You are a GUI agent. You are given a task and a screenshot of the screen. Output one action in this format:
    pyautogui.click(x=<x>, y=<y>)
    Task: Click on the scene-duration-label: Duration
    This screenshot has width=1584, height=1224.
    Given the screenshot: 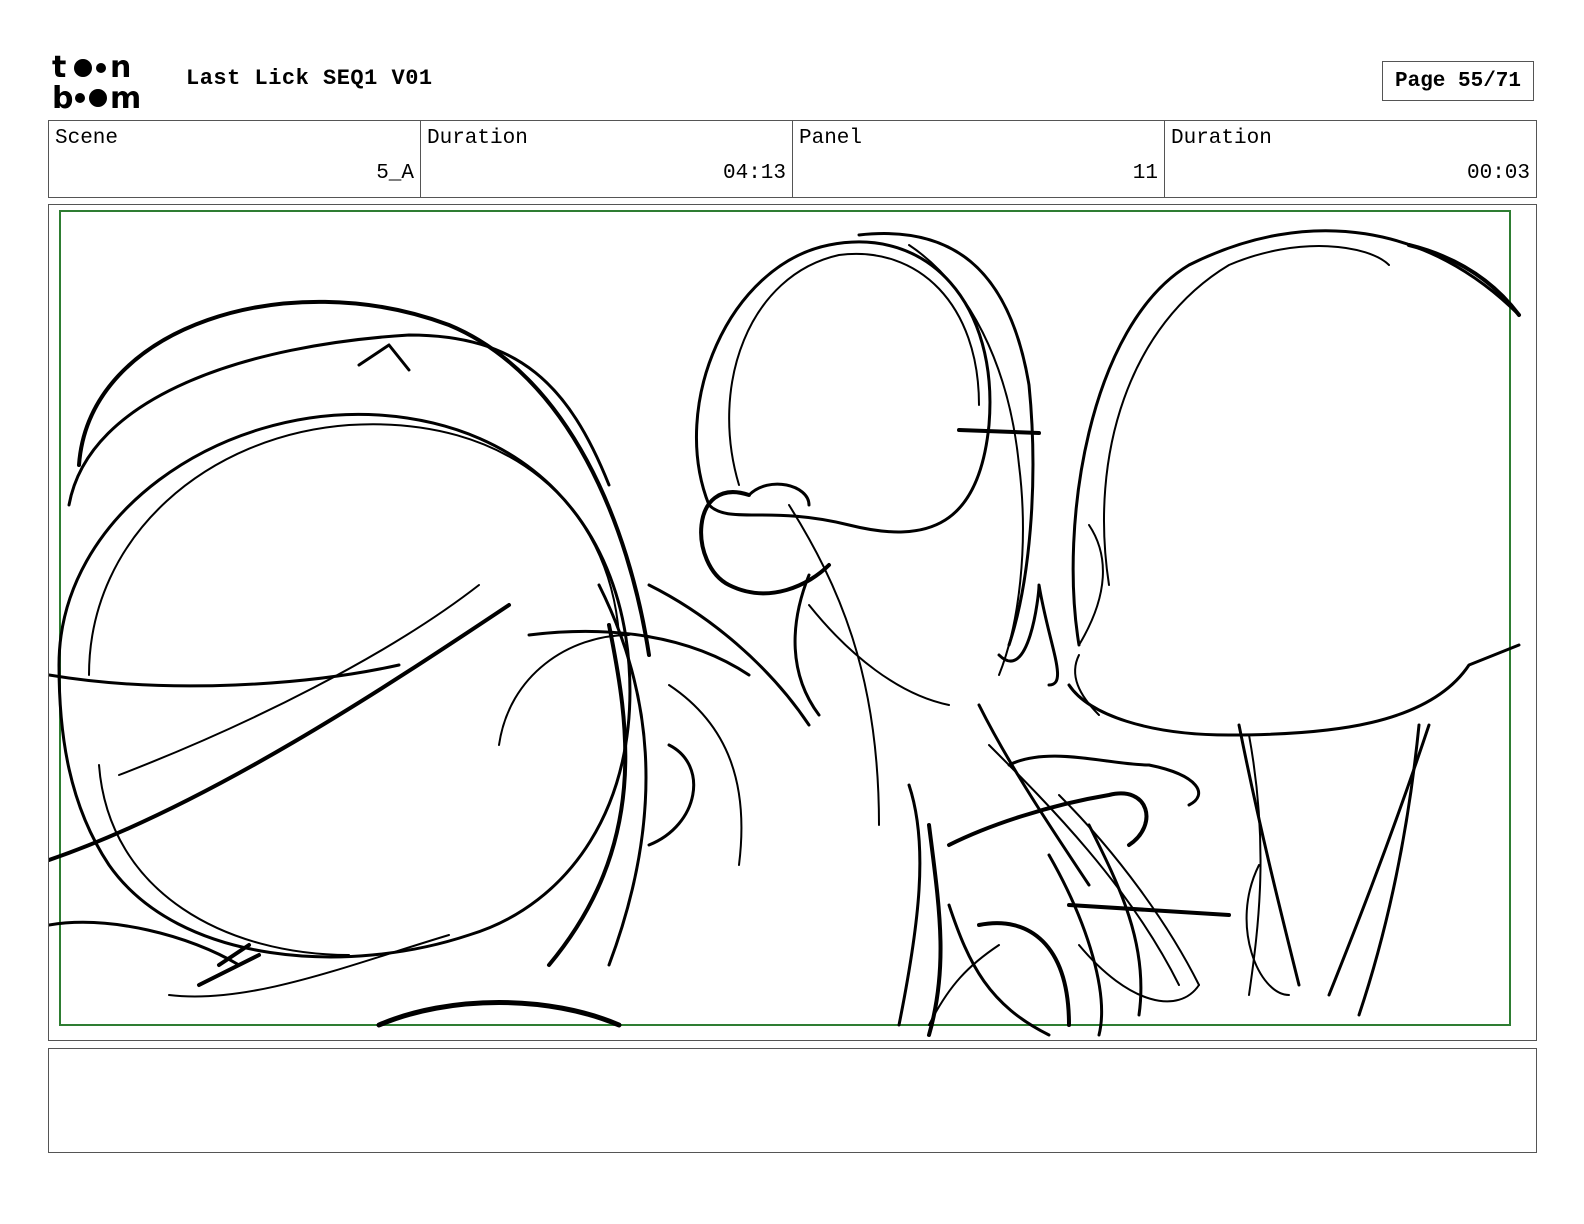 What is the action you would take?
    pyautogui.click(x=477, y=138)
    